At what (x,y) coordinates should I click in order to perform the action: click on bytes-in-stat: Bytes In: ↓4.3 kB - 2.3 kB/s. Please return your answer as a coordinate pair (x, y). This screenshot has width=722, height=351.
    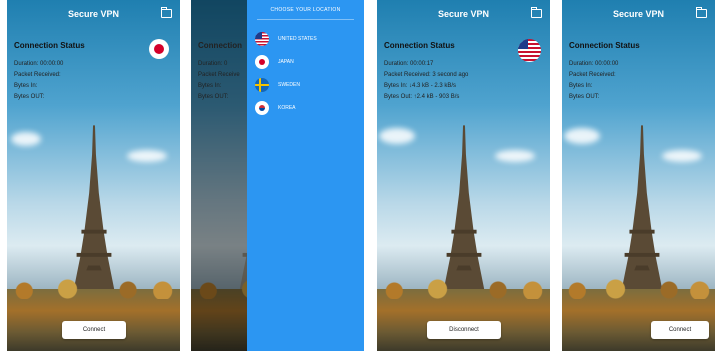
    Looking at the image, I should click on (420, 86).